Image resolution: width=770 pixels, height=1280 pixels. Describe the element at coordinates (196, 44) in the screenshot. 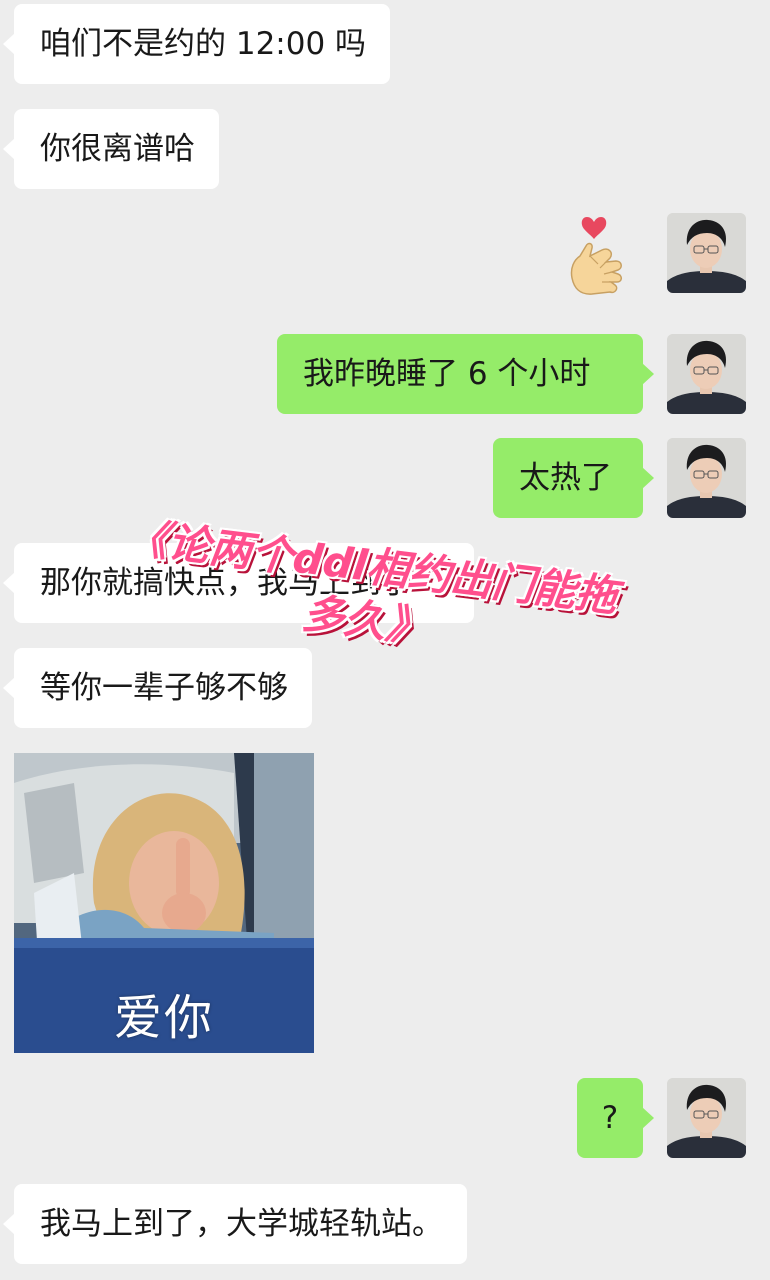

I see `message-bubble-incoming: 咱们不是约的 12:00 吗` at that location.